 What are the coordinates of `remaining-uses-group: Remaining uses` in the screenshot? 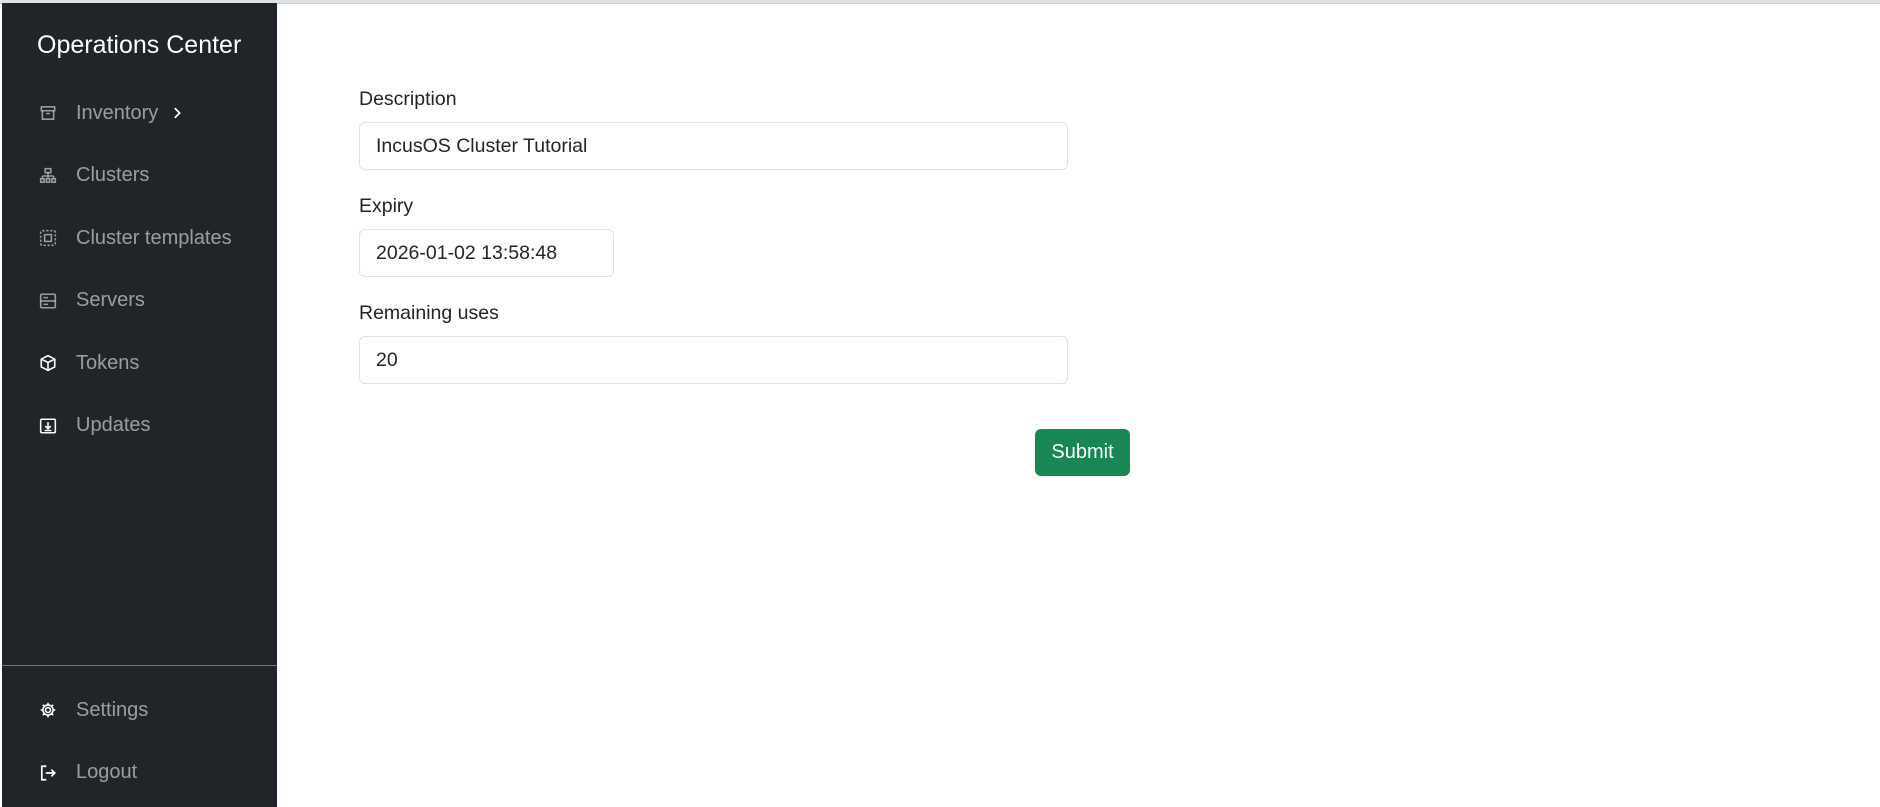 It's located at (714, 343).